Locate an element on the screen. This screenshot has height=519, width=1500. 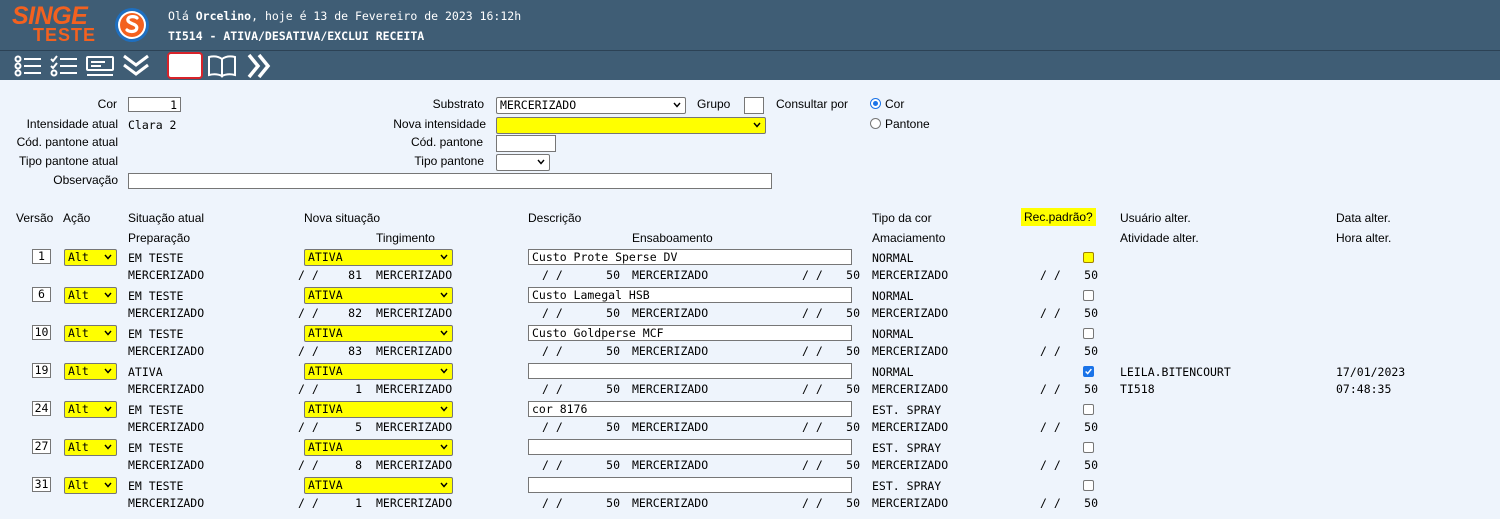
list-checks-2-icon is located at coordinates (64, 65).